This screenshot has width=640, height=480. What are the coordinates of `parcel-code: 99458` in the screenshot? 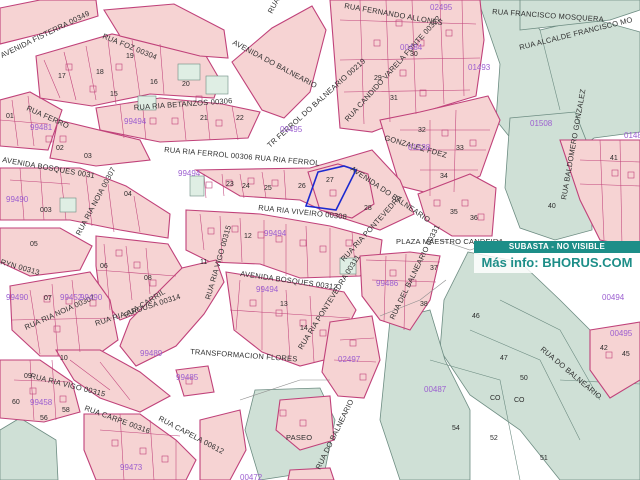 It's located at (41, 402).